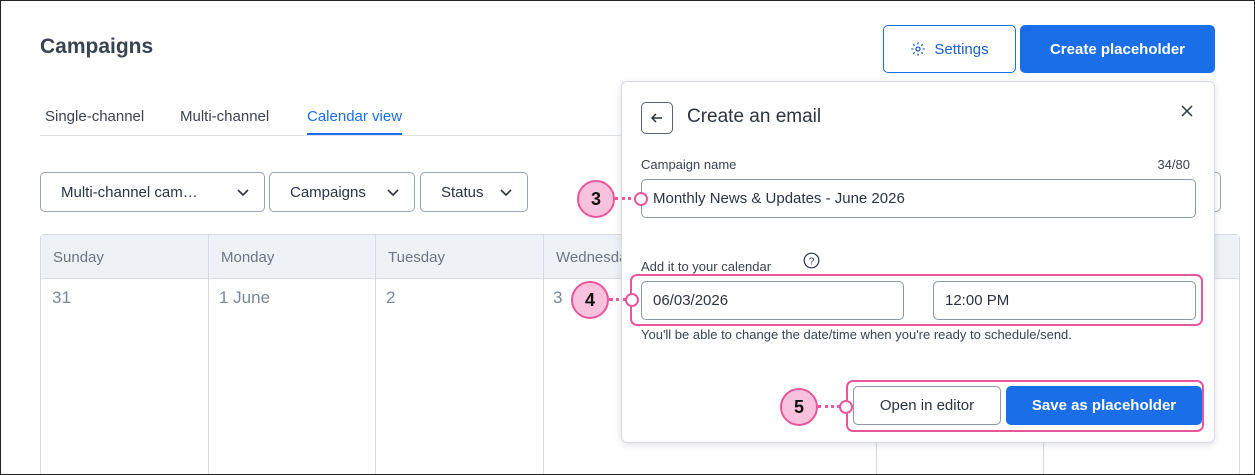  I want to click on campaign-name-input: Monthly News & Updates - June 2026, so click(918, 198).